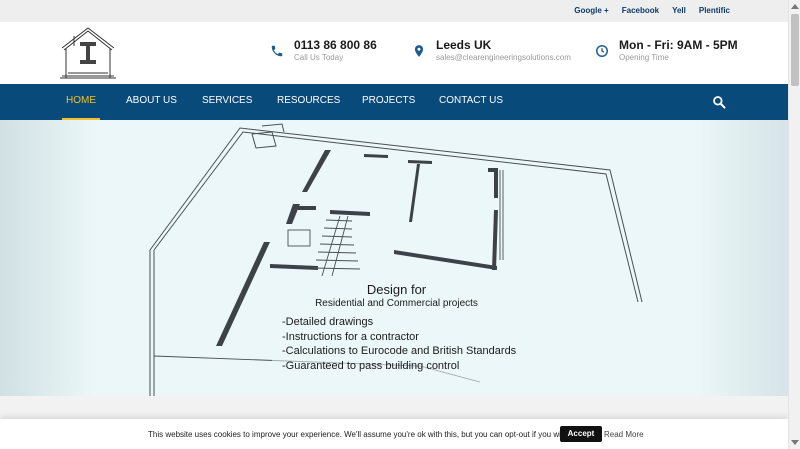 The height and width of the screenshot is (449, 800). What do you see at coordinates (328, 322) in the screenshot?
I see `hero-bullet: -Detailed drawings` at bounding box center [328, 322].